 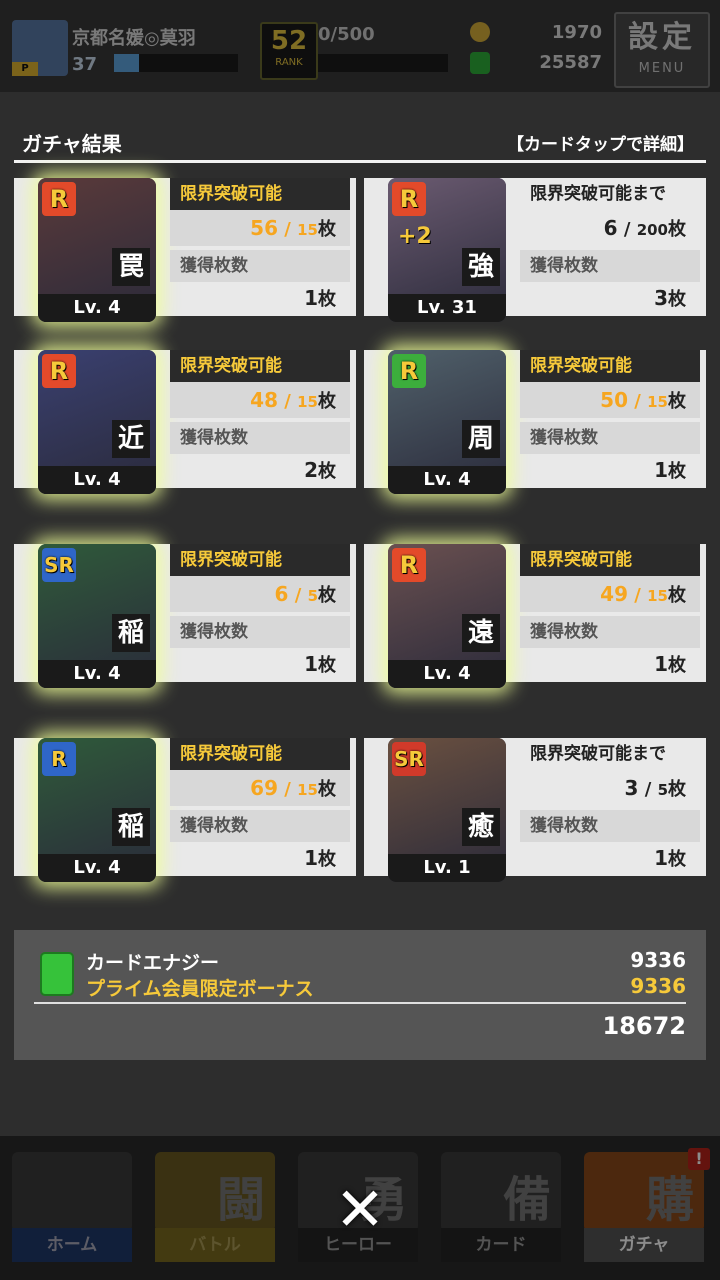 I want to click on limit-break-count: 6 / 5枚, so click(x=260, y=594).